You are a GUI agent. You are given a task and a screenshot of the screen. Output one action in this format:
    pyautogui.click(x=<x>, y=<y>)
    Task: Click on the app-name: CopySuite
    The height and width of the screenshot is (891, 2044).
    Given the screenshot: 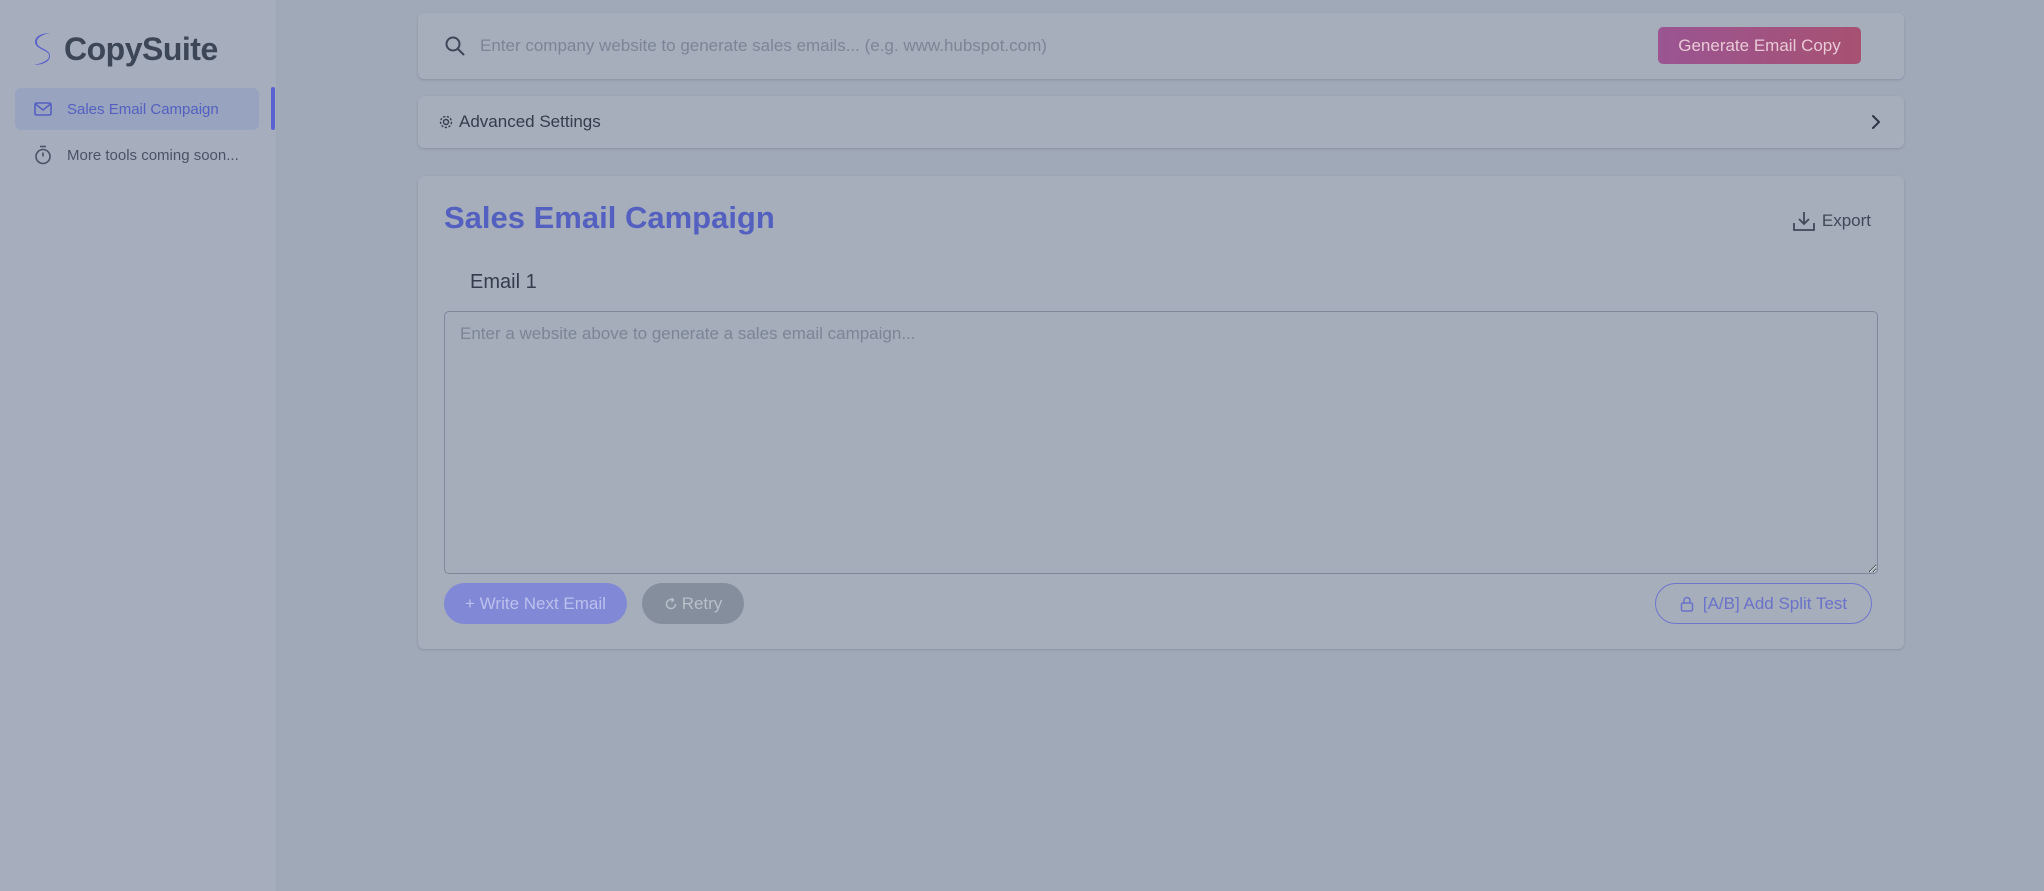 What is the action you would take?
    pyautogui.click(x=141, y=48)
    